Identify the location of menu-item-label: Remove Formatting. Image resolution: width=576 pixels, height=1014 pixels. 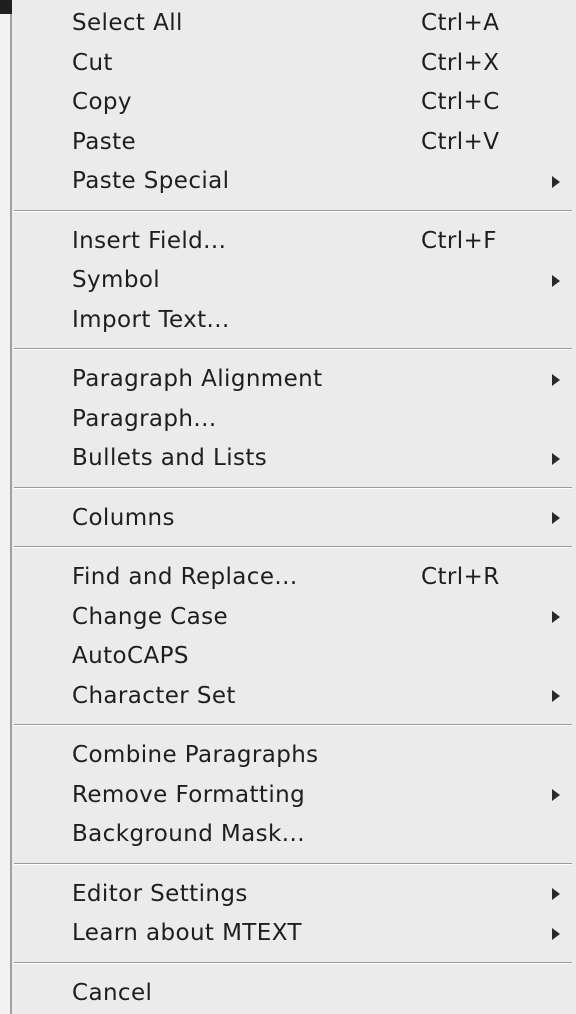
(189, 794).